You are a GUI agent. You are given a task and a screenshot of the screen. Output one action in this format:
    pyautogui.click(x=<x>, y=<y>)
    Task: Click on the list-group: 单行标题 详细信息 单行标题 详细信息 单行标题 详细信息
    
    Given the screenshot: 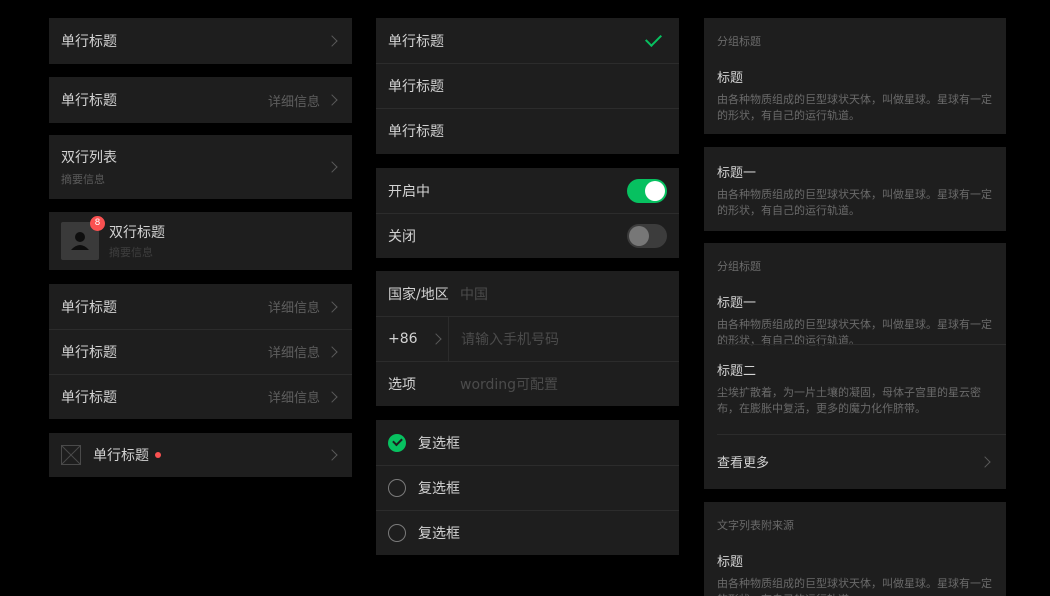 What is the action you would take?
    pyautogui.click(x=200, y=351)
    